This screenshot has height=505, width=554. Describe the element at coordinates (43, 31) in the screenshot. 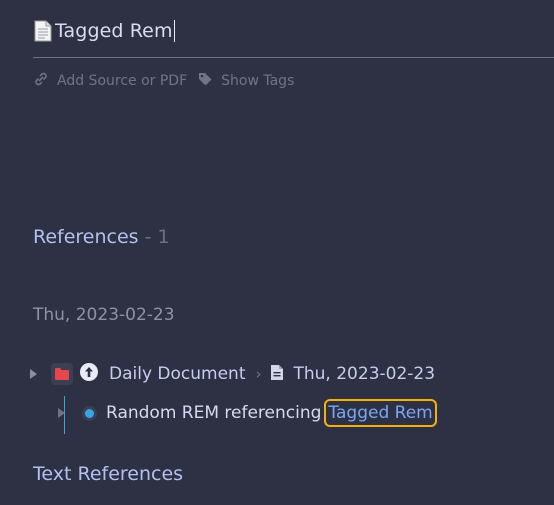

I see `page-icon` at that location.